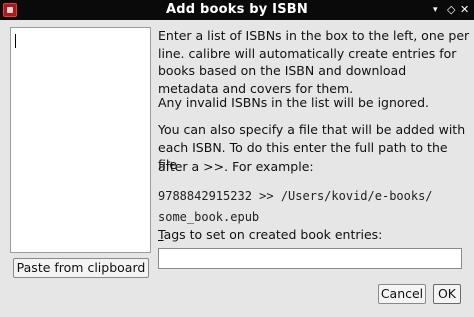 This screenshot has height=317, width=474. What do you see at coordinates (209, 217) in the screenshot?
I see `example-line: some_book.epub` at bounding box center [209, 217].